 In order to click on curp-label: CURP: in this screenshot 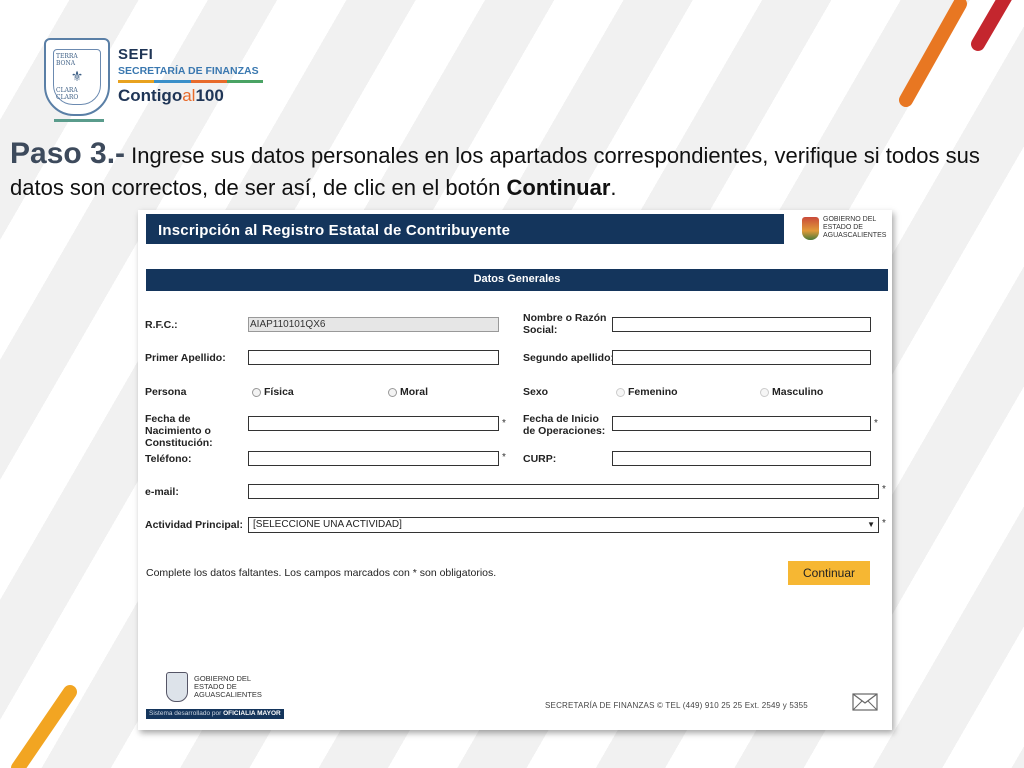, I will do `click(540, 459)`.